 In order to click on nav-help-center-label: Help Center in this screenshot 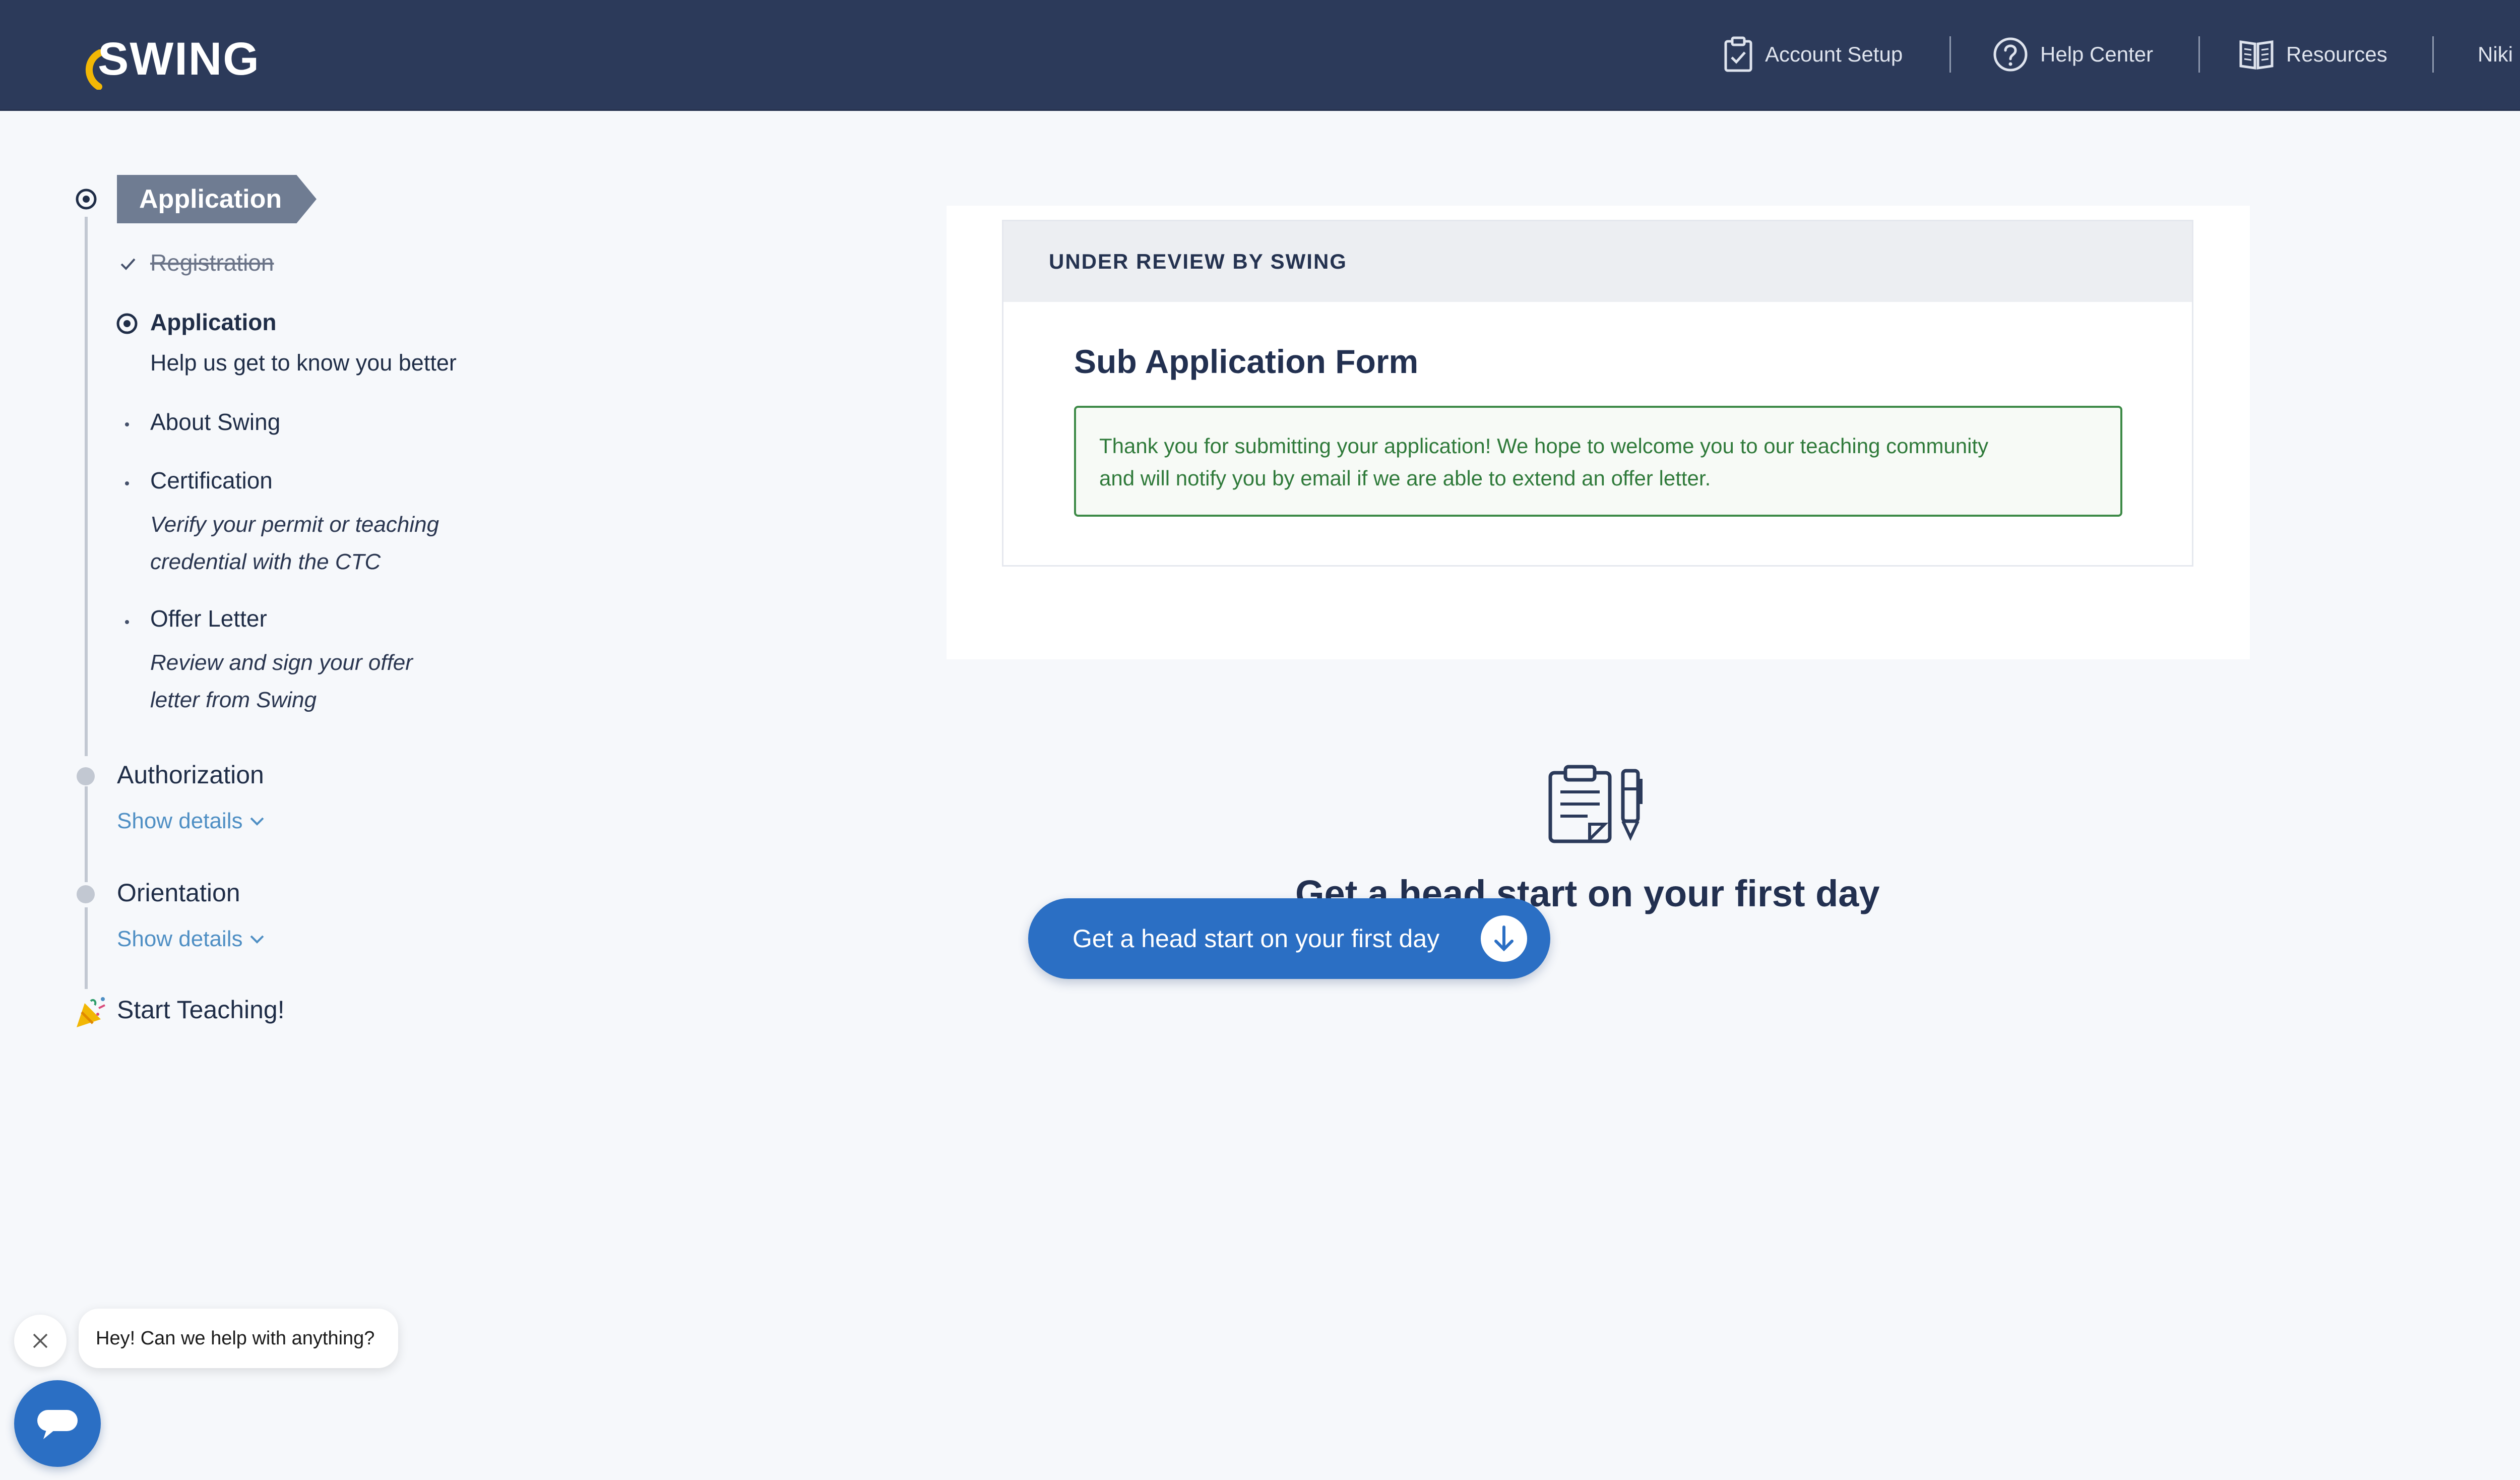, I will do `click(2097, 54)`.